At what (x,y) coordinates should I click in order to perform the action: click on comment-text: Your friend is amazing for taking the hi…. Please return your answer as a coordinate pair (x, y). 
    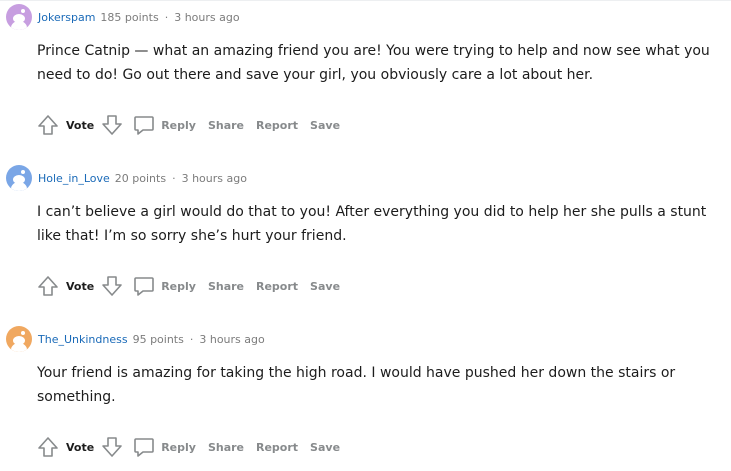
    Looking at the image, I should click on (356, 385).